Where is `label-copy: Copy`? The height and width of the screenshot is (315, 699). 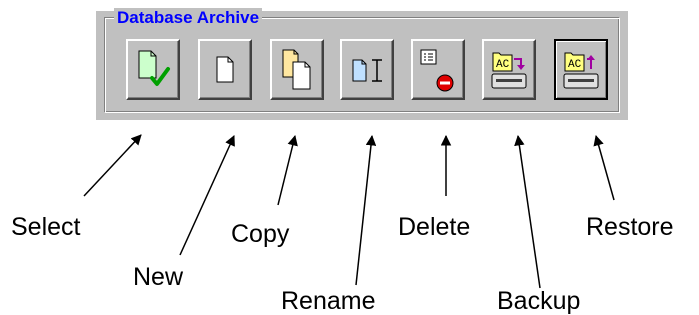 label-copy: Copy is located at coordinates (260, 234).